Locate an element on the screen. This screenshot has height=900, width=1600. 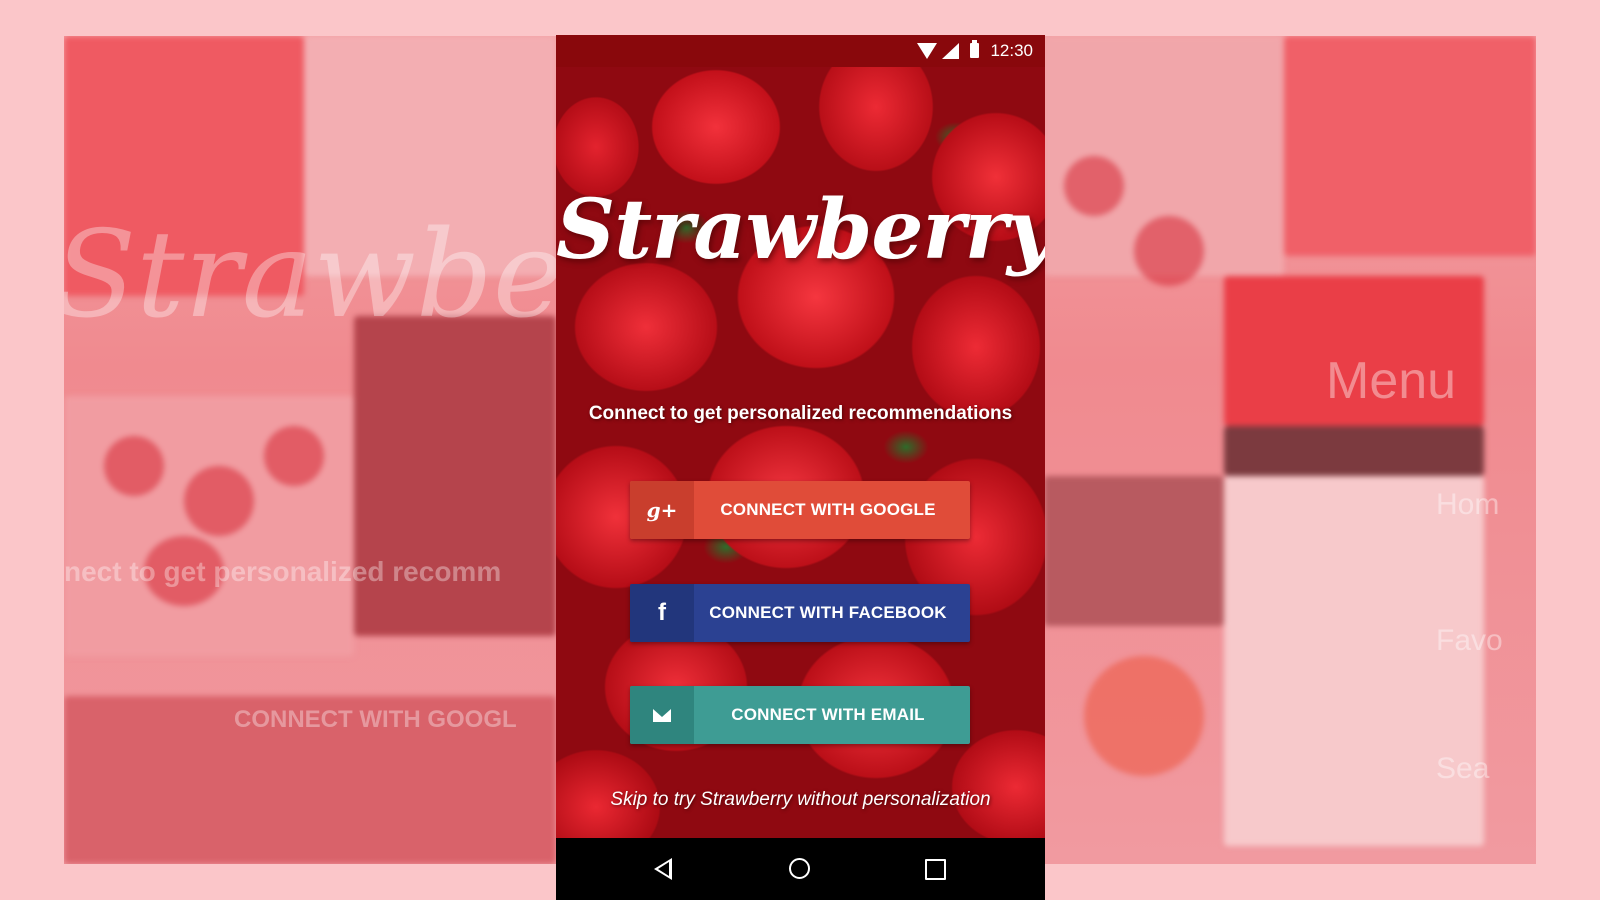
connect-facebook-button: f CONNECT WITH FACEBOOK is located at coordinates (800, 613).